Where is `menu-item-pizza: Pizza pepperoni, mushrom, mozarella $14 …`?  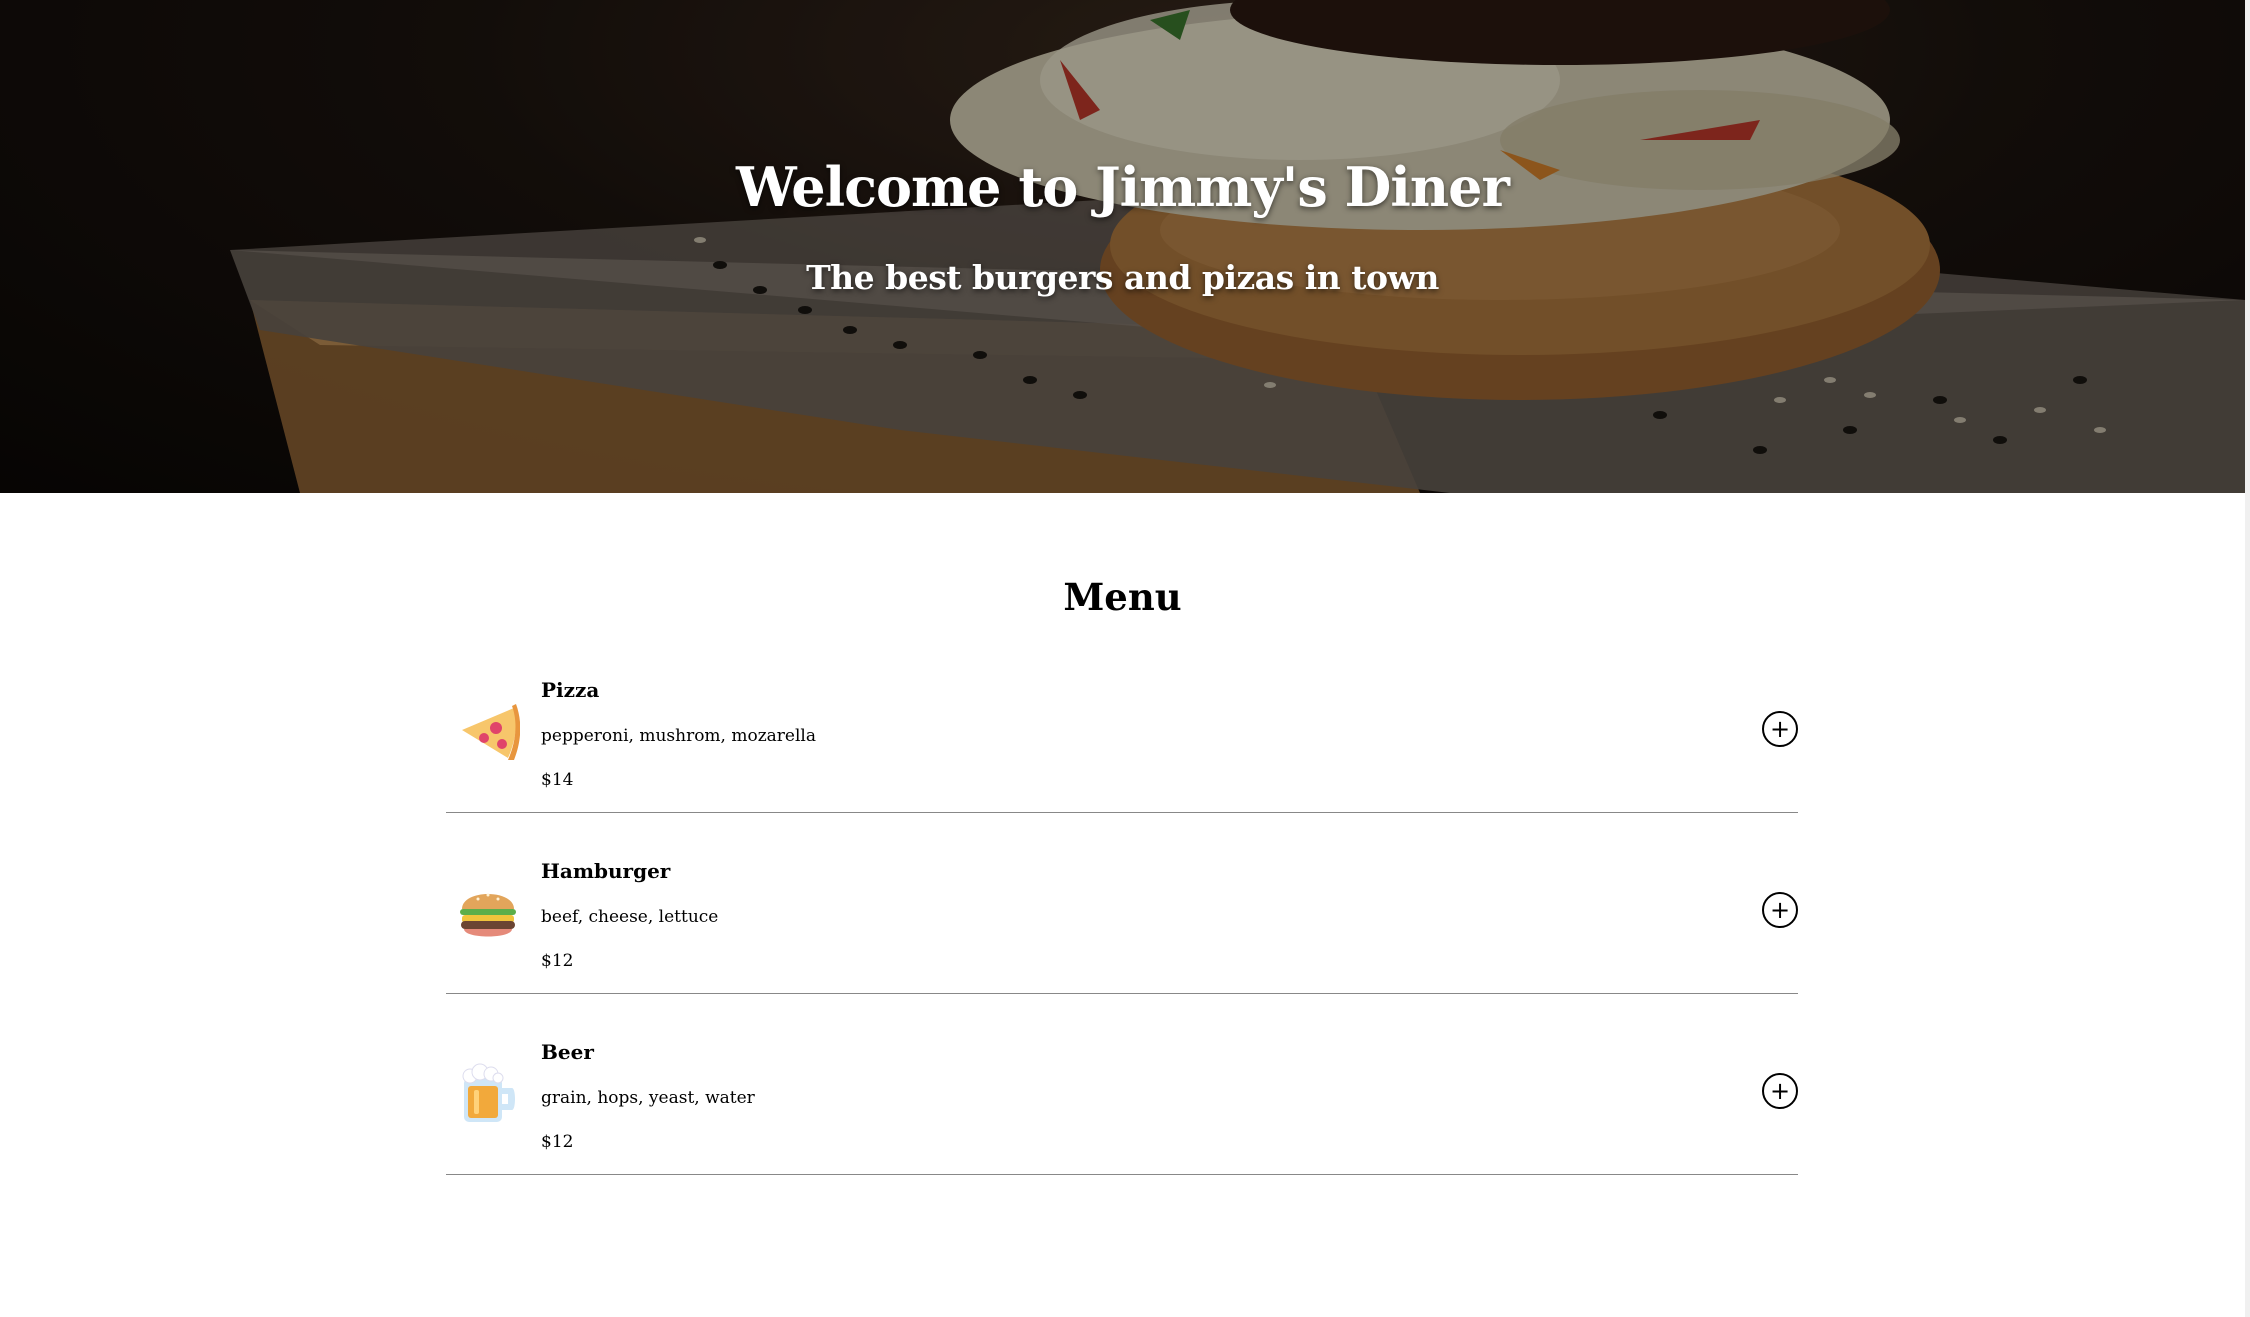
menu-item-pizza: Pizza pepperoni, mushrom, mozarella $14 … is located at coordinates (1122, 736).